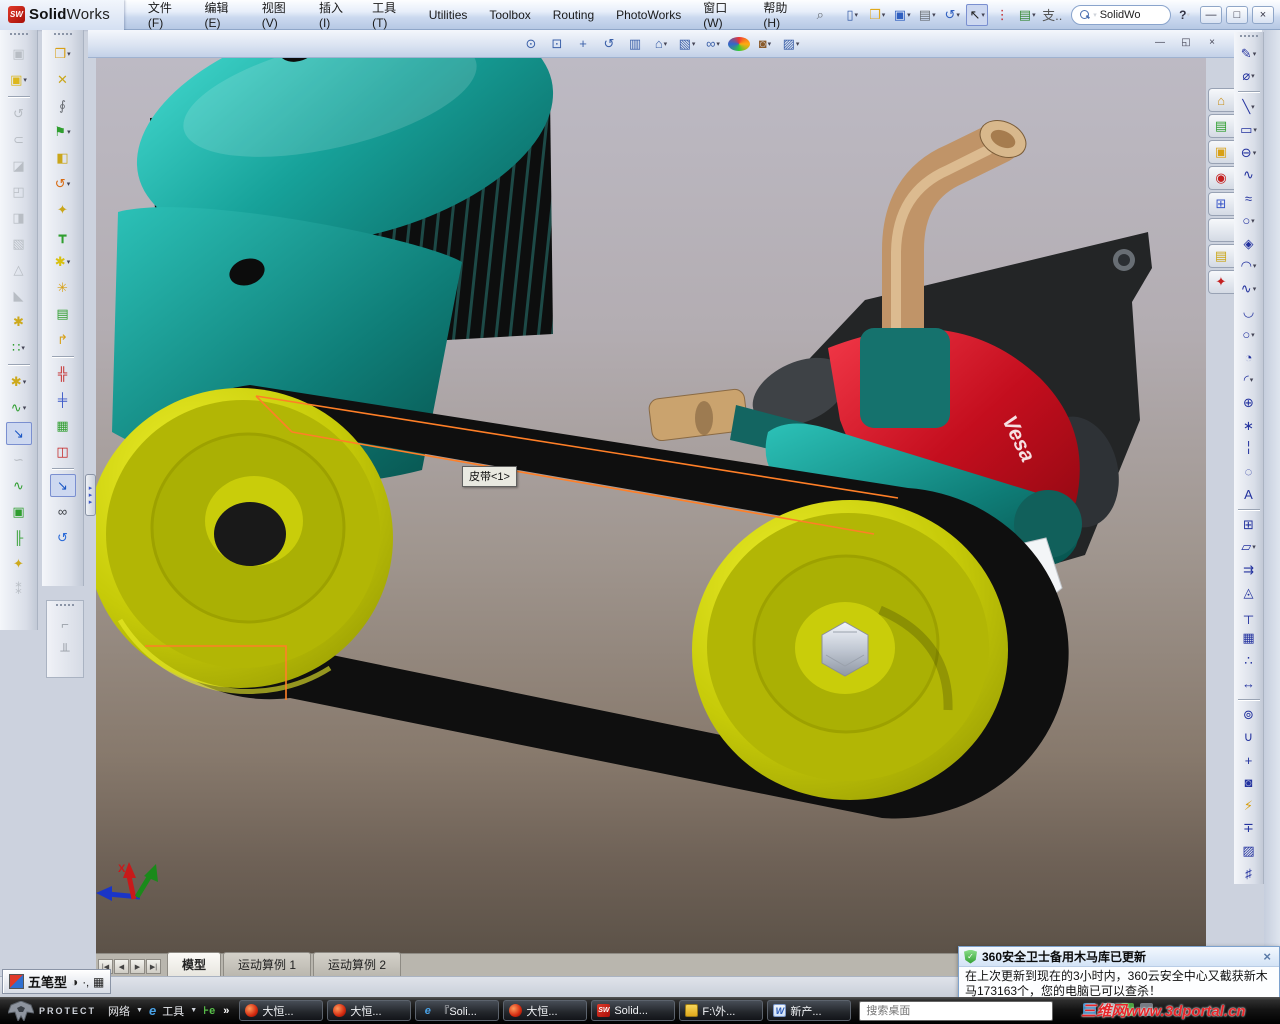  What do you see at coordinates (173, 1011) in the screenshot?
I see `tools-menu: 工具` at bounding box center [173, 1011].